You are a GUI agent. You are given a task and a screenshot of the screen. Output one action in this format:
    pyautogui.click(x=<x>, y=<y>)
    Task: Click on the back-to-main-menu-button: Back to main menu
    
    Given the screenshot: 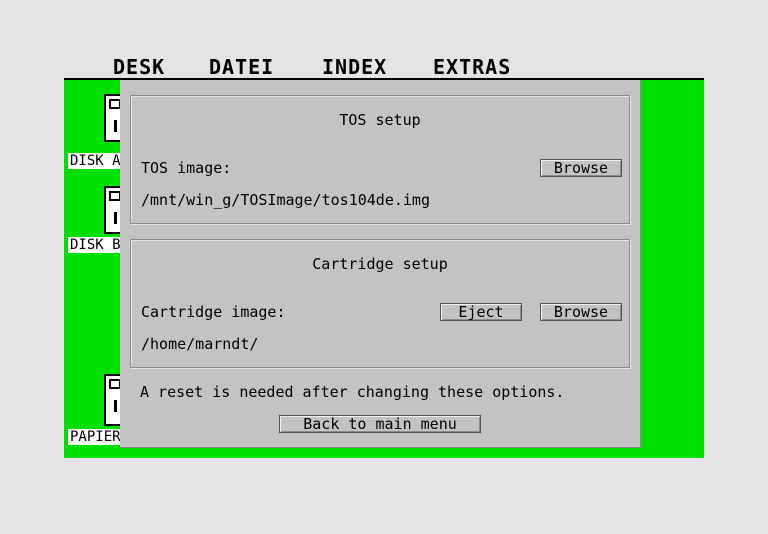 What is the action you would take?
    pyautogui.click(x=380, y=424)
    